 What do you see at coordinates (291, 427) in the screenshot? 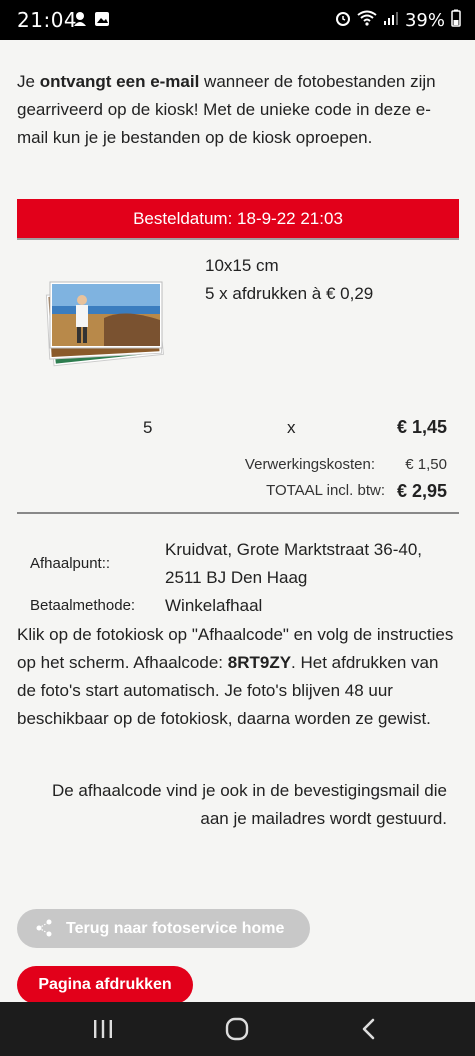
I see `multiply-sign: x` at bounding box center [291, 427].